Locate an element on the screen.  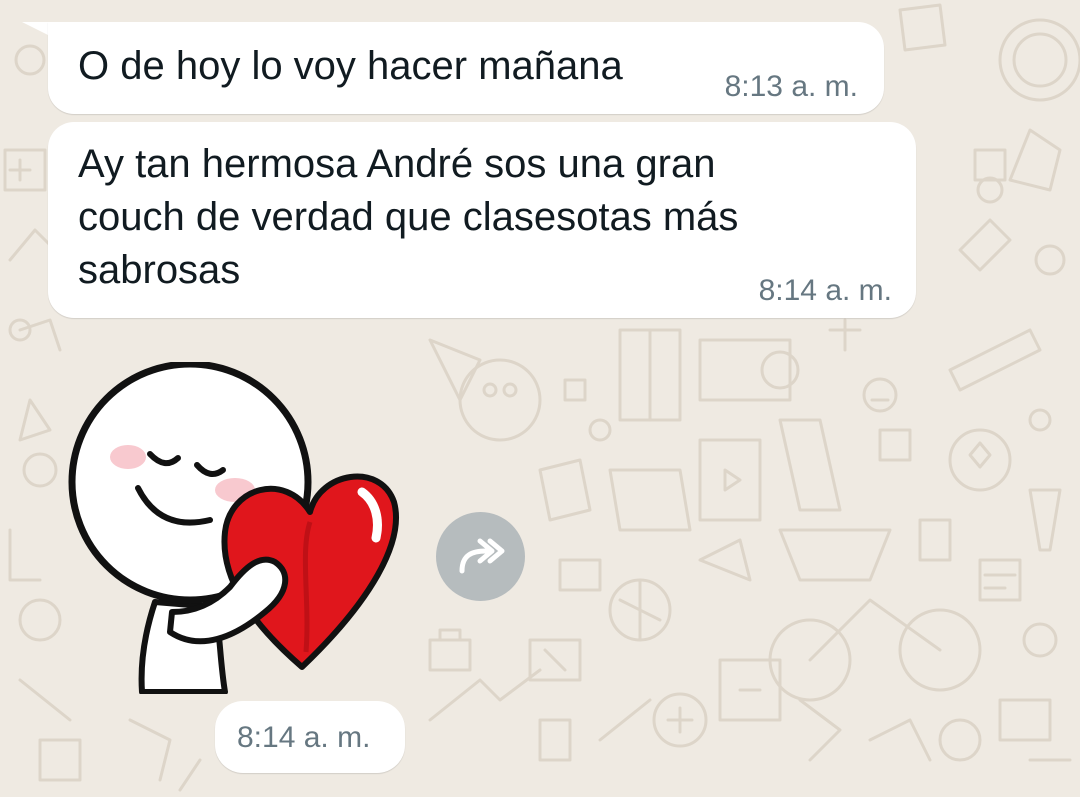
hugging-heart-sticker is located at coordinates (232, 527).